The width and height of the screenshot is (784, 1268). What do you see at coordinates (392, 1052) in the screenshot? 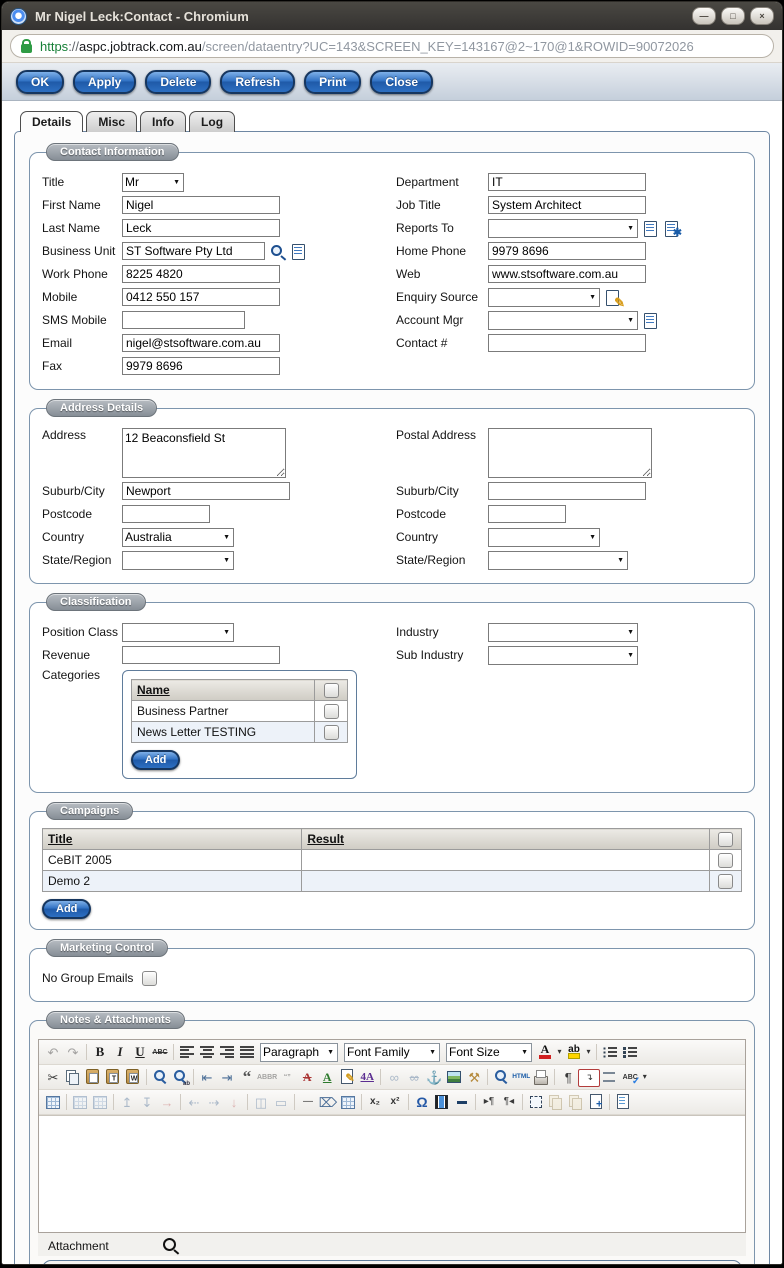
I see `font-family-select: Font Family` at bounding box center [392, 1052].